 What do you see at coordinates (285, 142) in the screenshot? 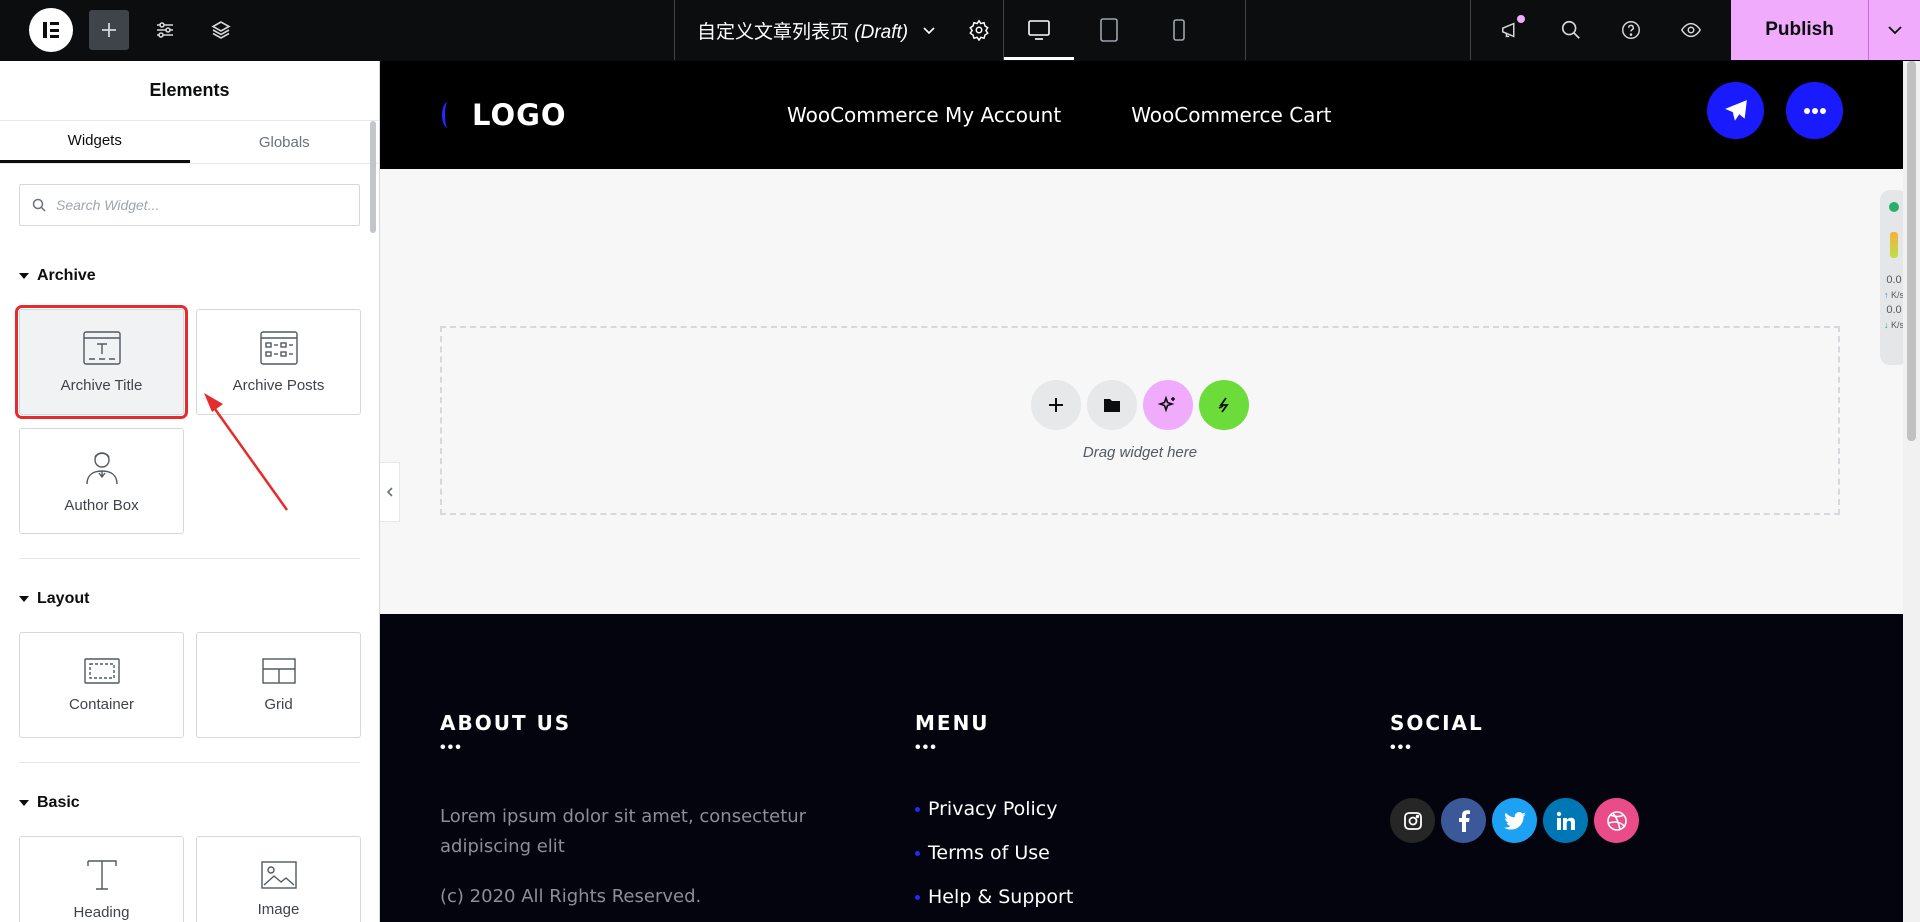
I see `tab-globals: Globals` at bounding box center [285, 142].